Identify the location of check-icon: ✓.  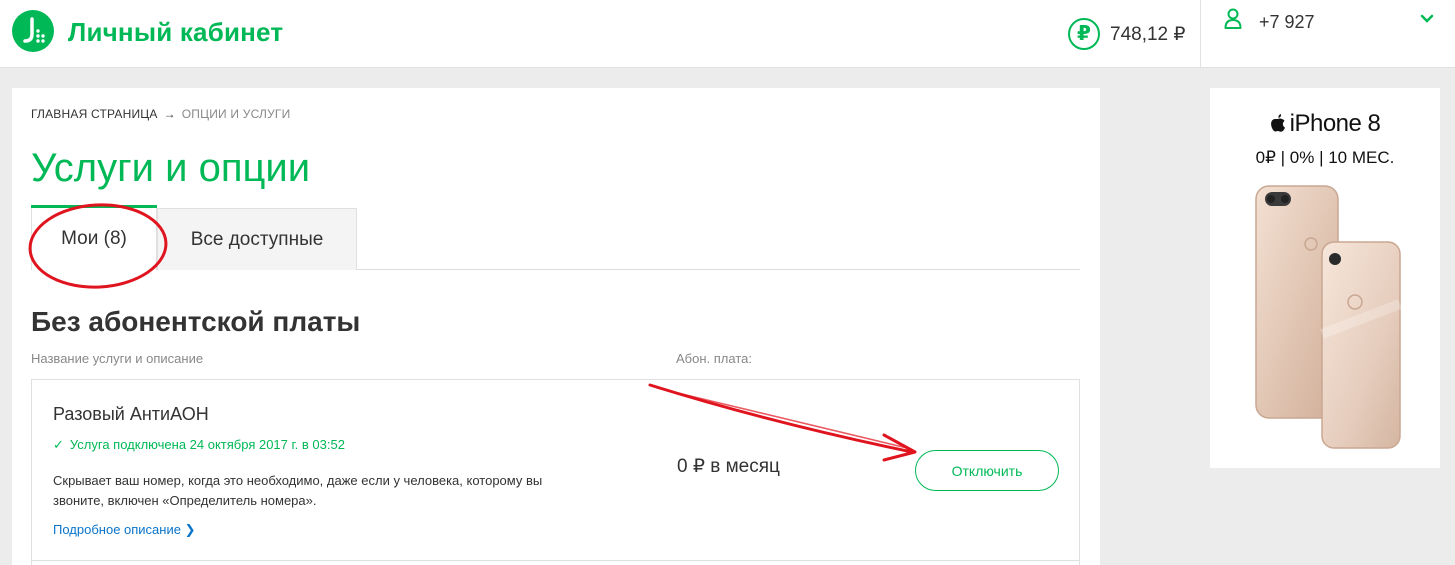
(58, 444).